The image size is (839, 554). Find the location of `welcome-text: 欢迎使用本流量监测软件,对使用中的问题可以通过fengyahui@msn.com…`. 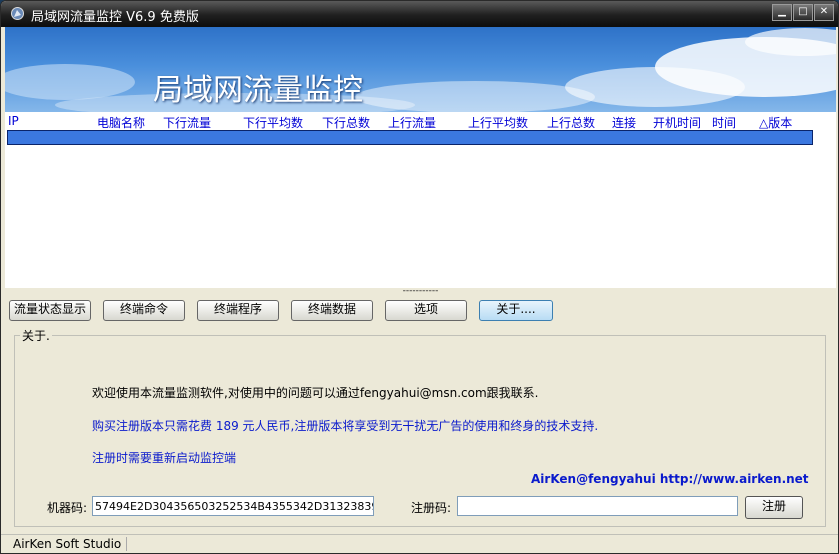

welcome-text: 欢迎使用本流量监测软件,对使用中的问题可以通过fengyahui@msn.com… is located at coordinates (315, 393).